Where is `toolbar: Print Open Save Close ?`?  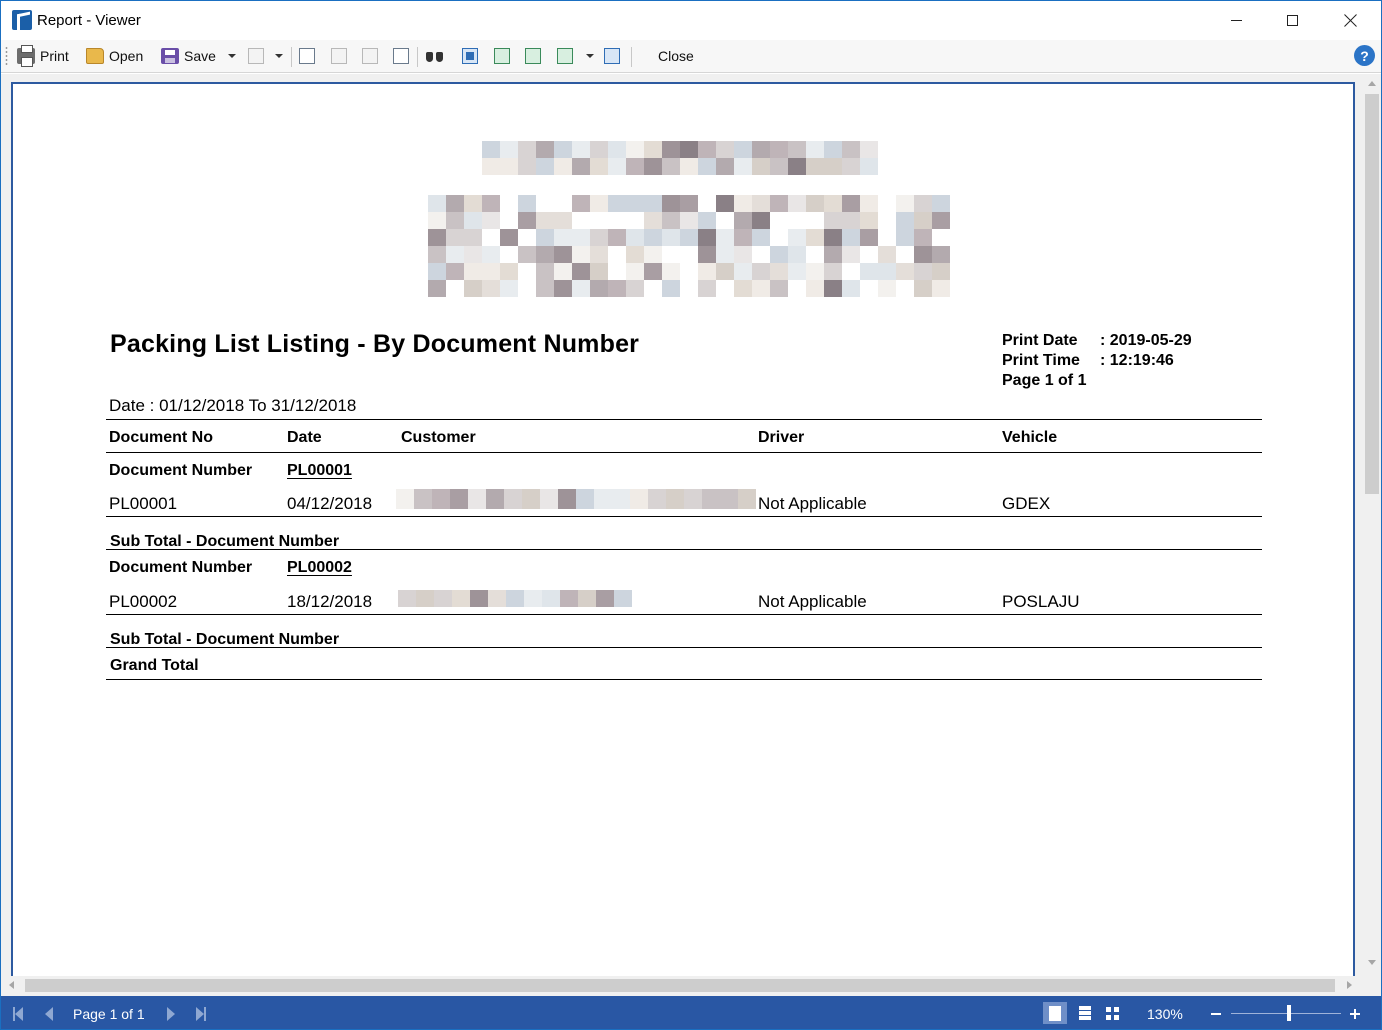 toolbar: Print Open Save Close ? is located at coordinates (691, 56).